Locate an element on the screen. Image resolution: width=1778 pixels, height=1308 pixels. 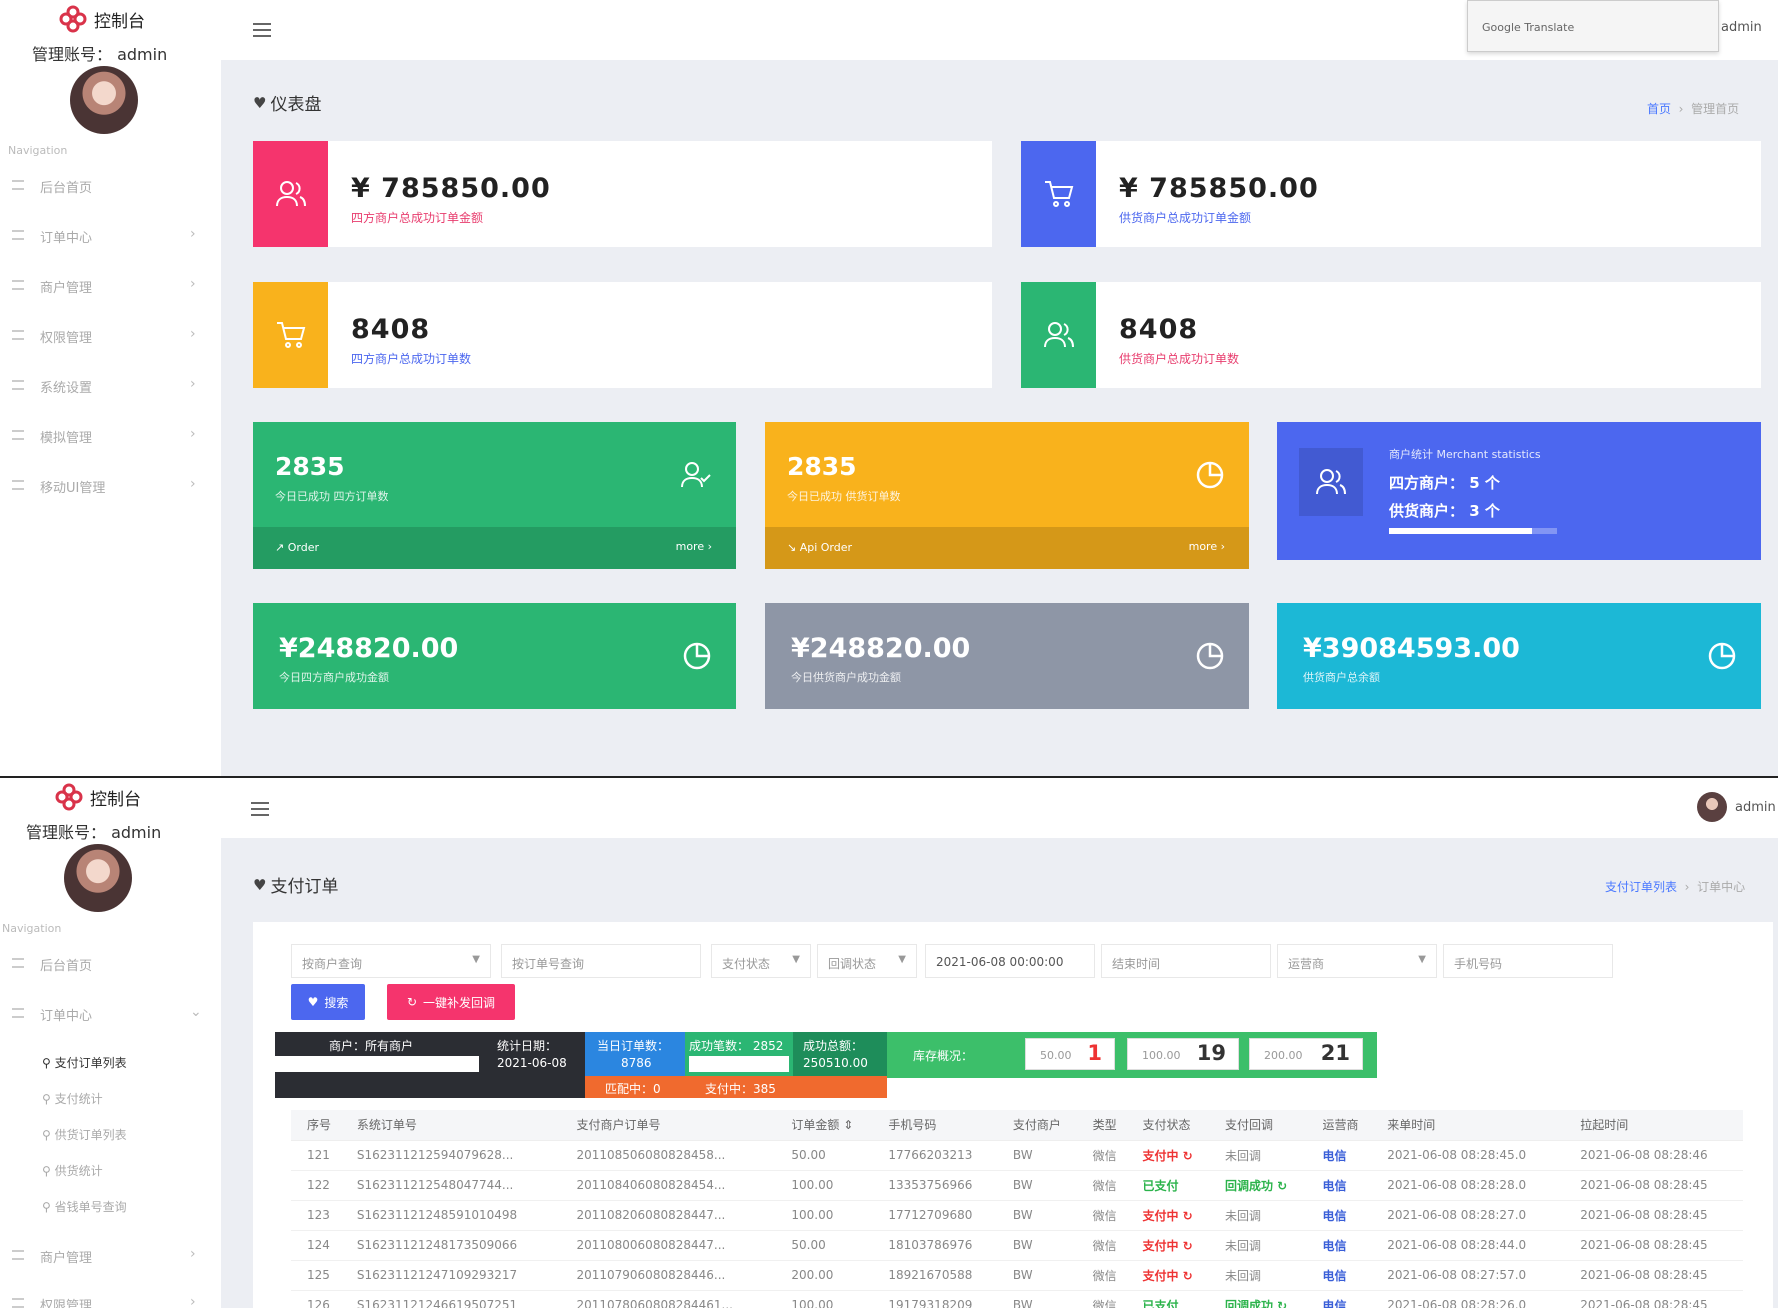
sidebar-subitem-supply-stats: ⚲ 供货统计 is located at coordinates (72, 1170).